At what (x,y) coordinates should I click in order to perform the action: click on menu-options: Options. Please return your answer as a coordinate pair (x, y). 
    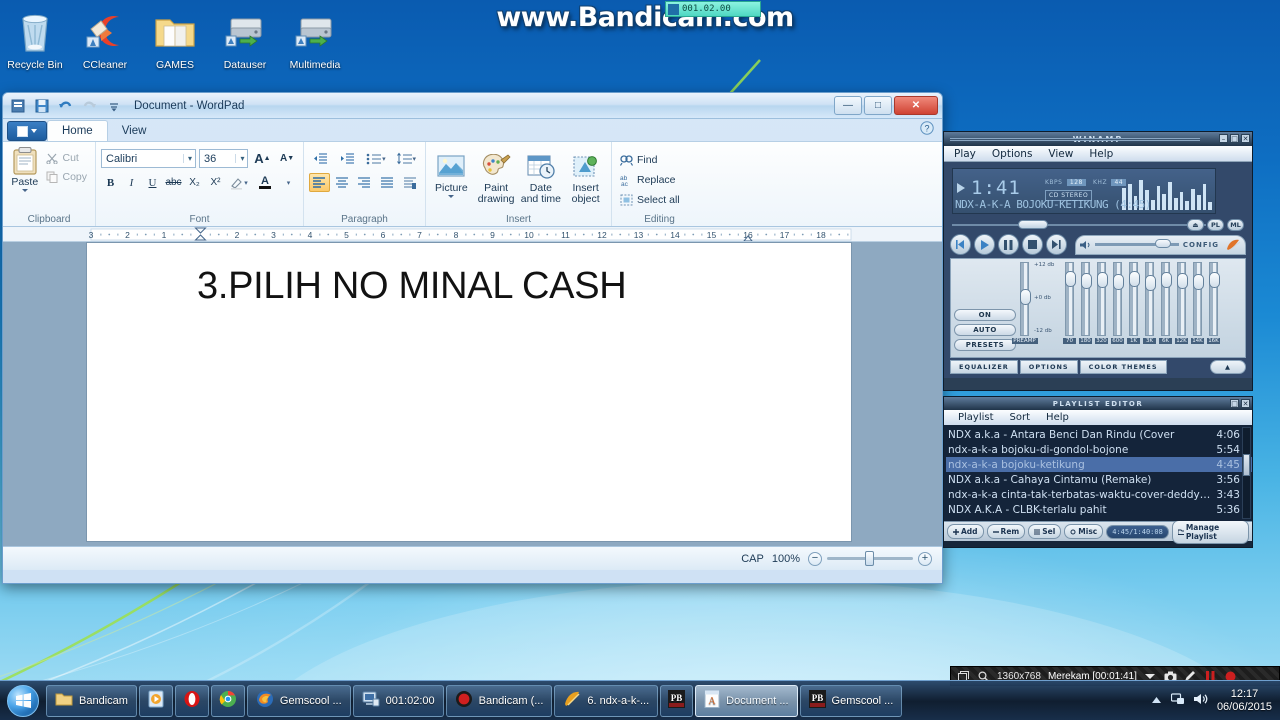
    Looking at the image, I should click on (1012, 154).